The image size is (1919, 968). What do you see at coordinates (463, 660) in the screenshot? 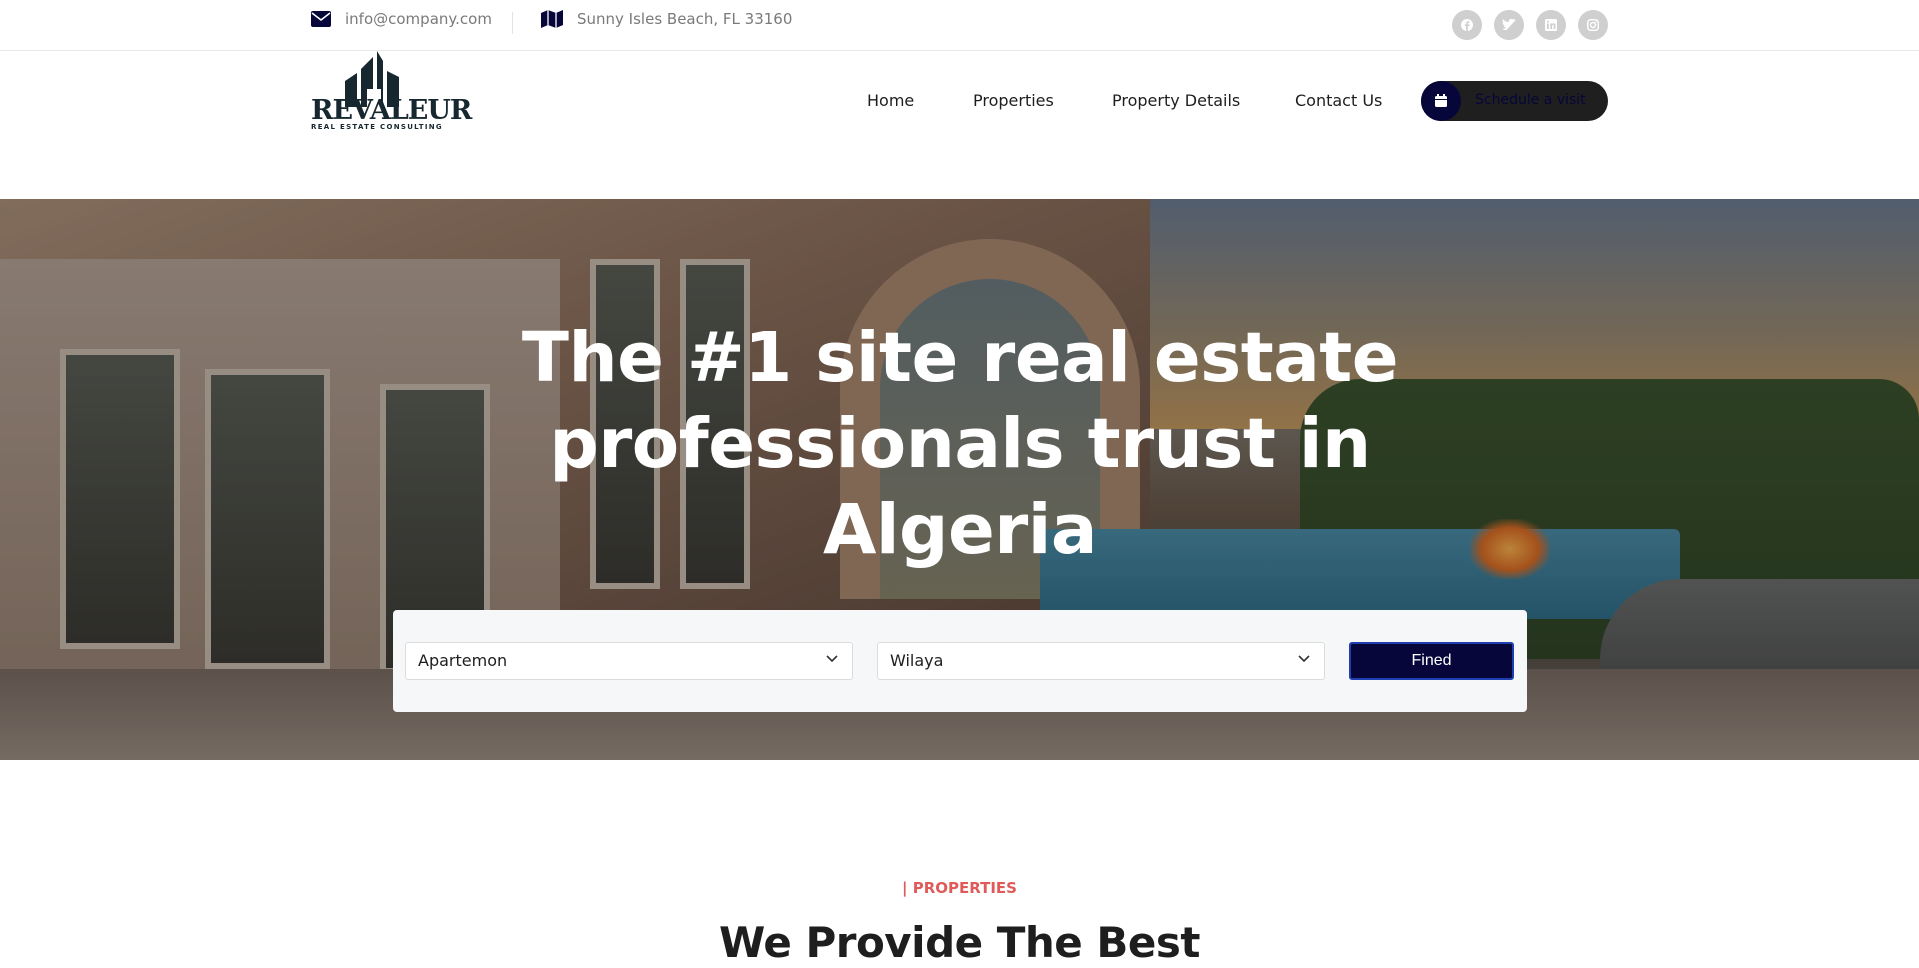
I see `property-type-value: Apartemon` at bounding box center [463, 660].